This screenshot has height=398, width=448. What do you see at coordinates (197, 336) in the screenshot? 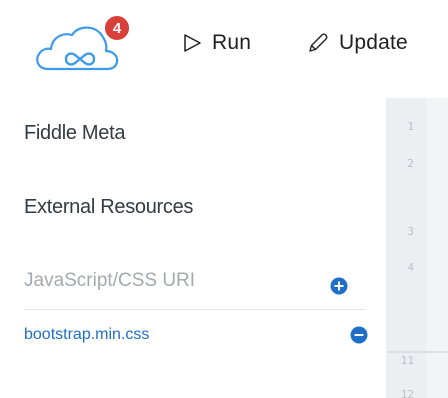
I see `resource-item: bootstrap.min.css` at bounding box center [197, 336].